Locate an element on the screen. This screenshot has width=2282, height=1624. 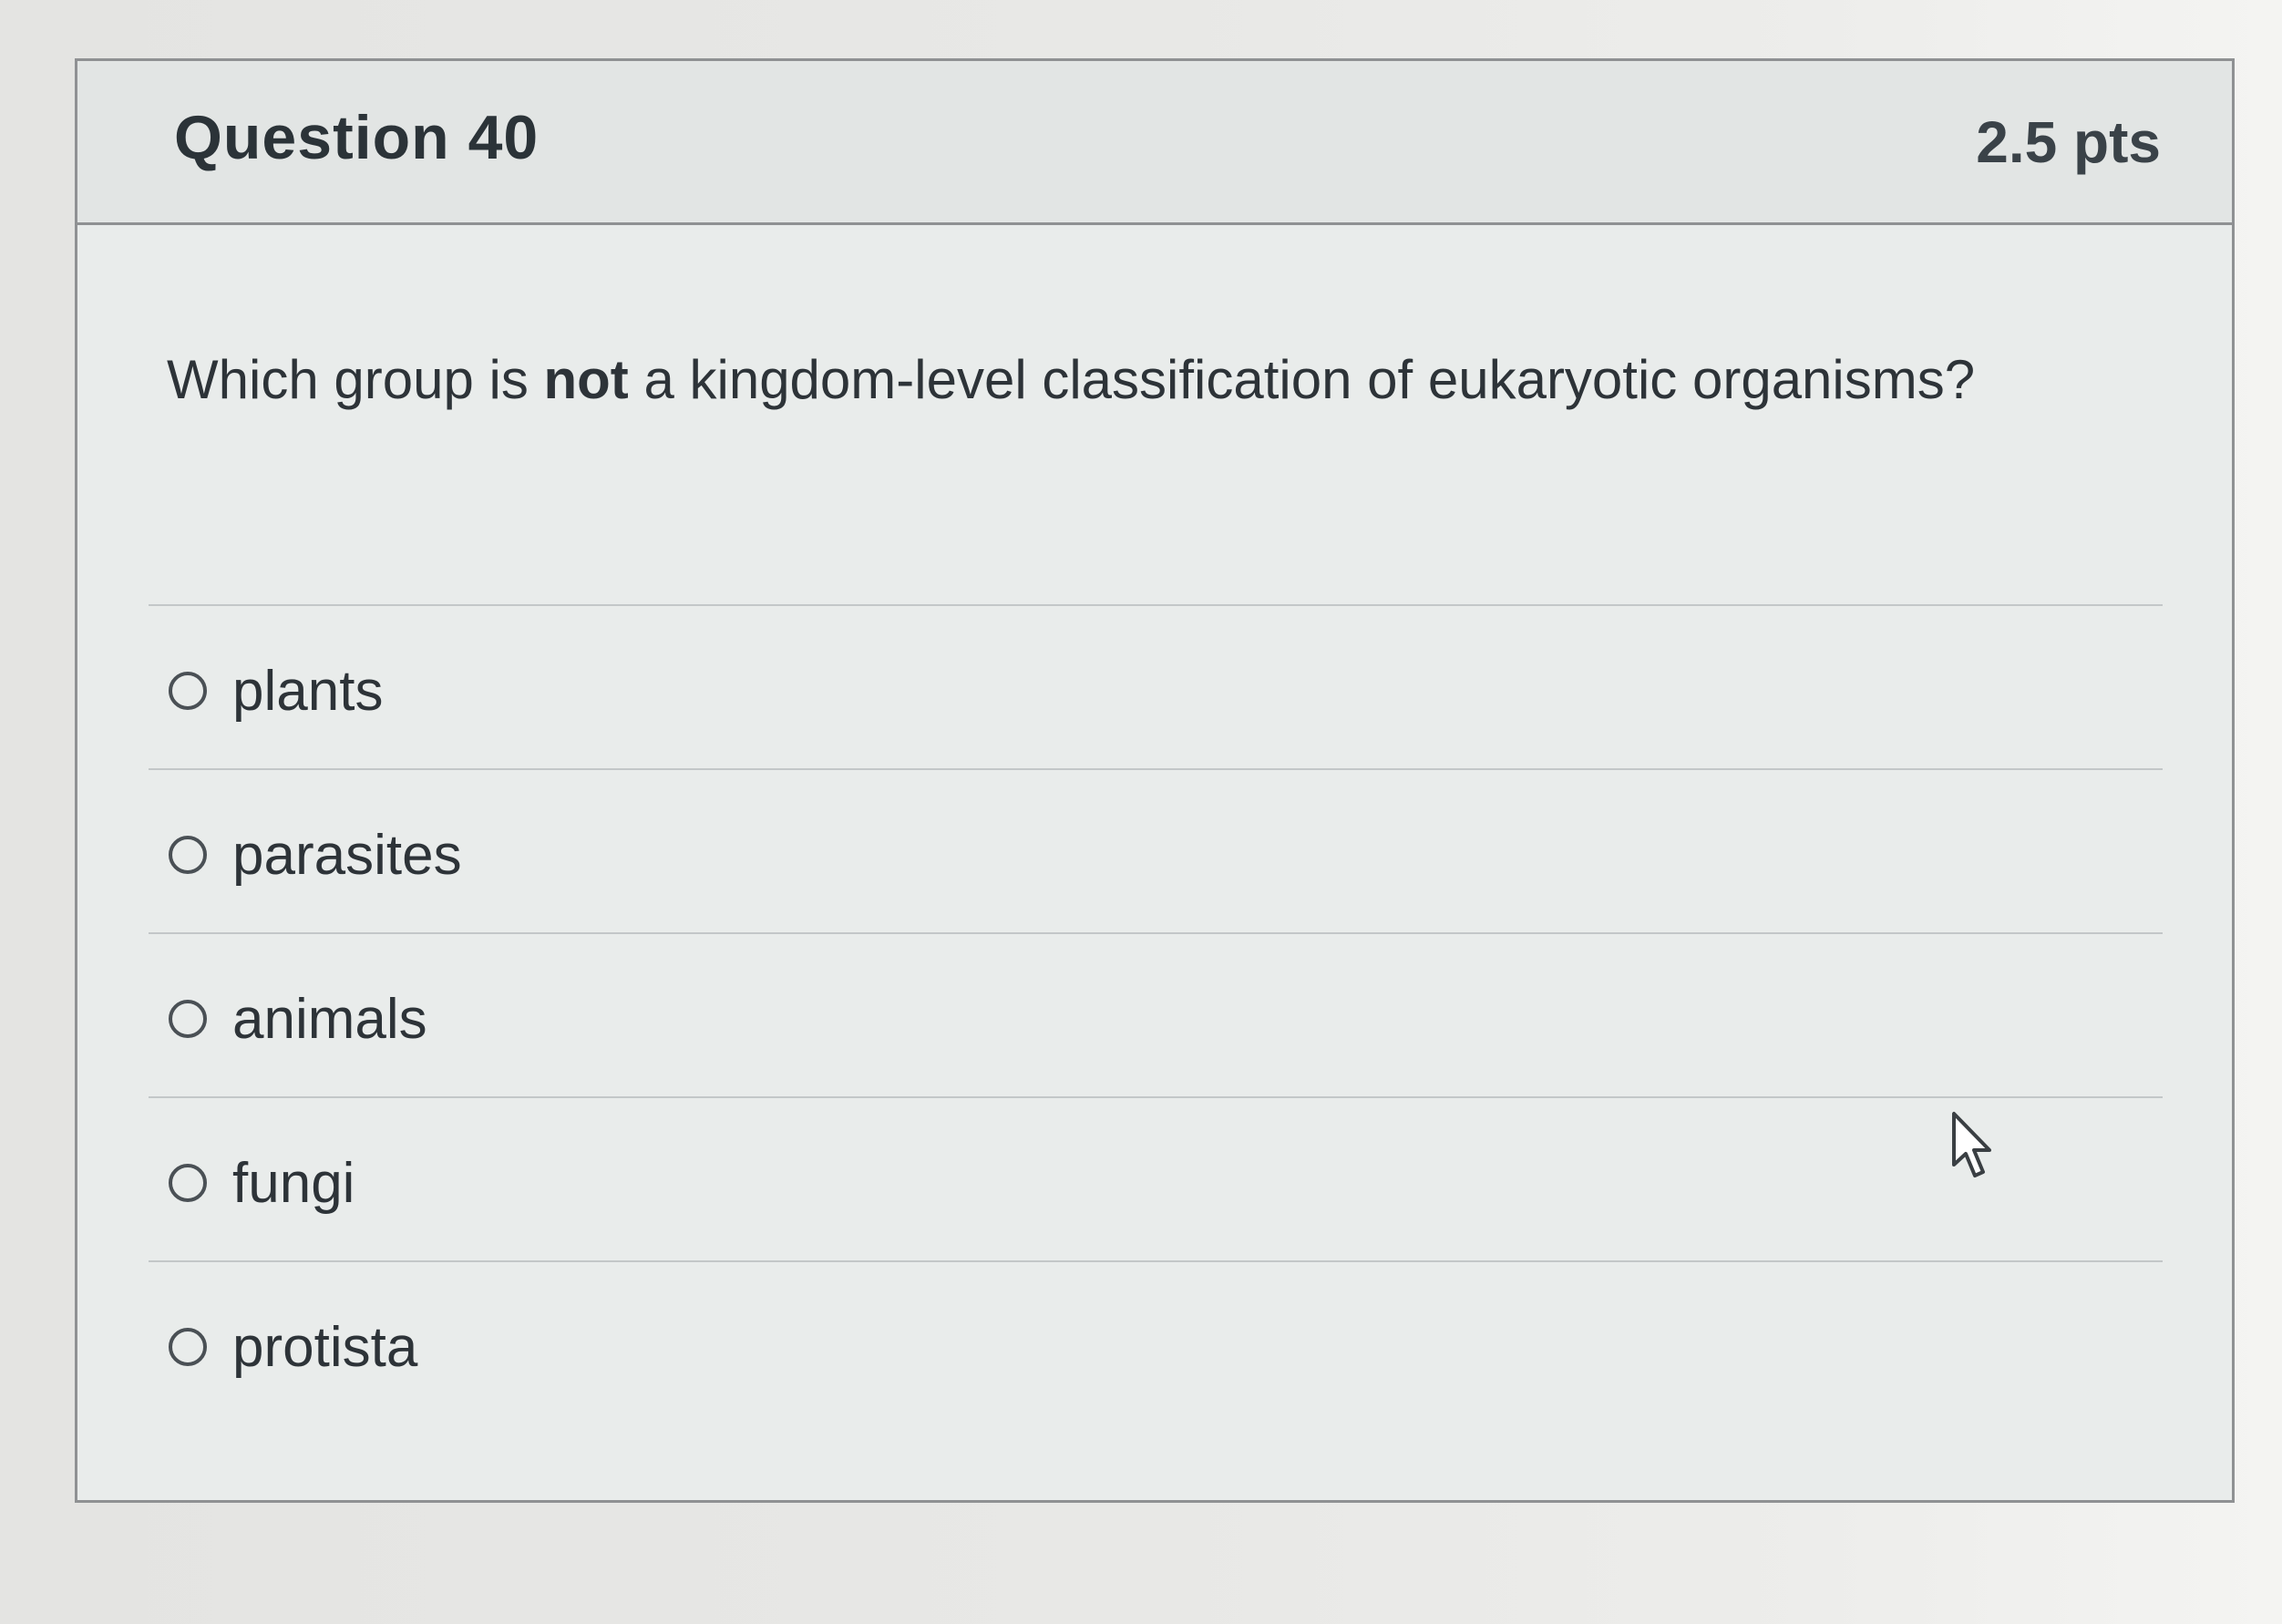
answer-label: parasites is located at coordinates (347, 855).